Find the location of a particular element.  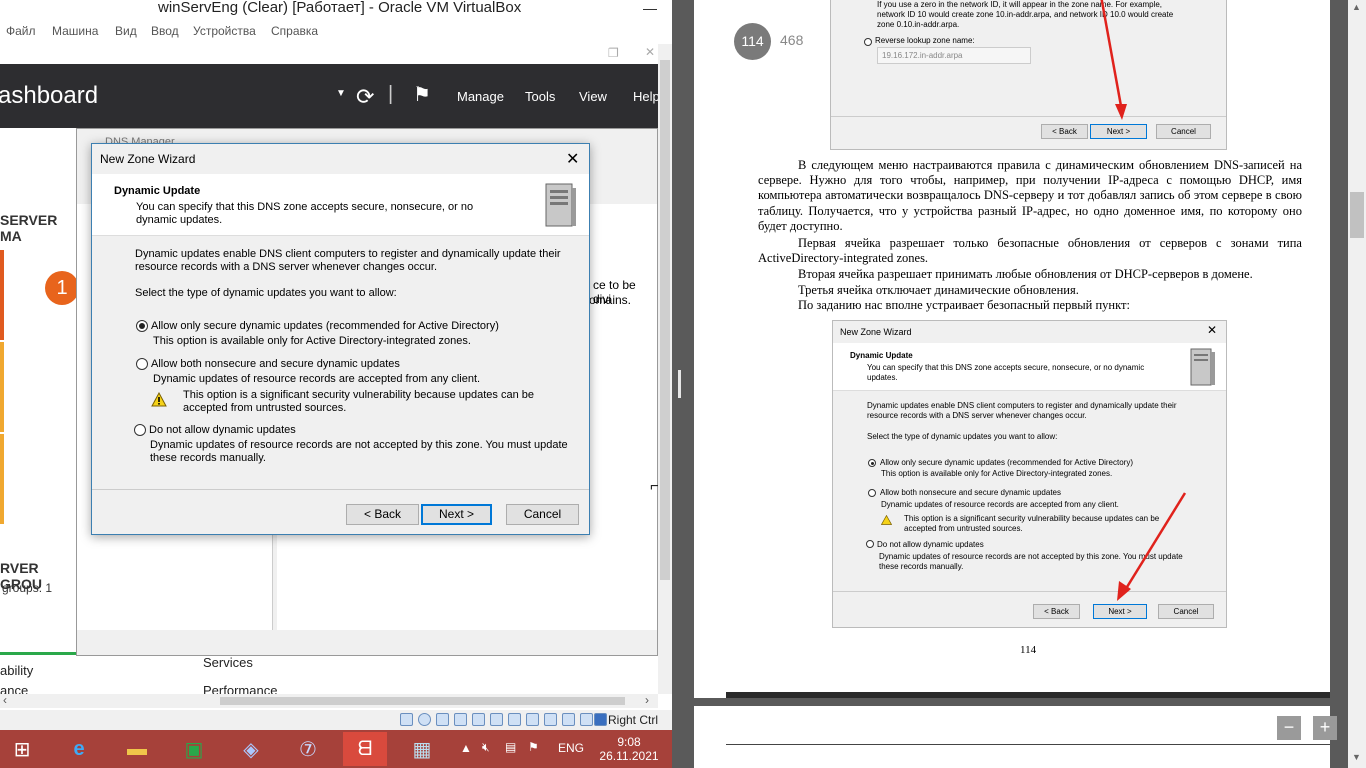

virtualbox-menubar: Файл Машина Вид Ввод Устройства Справка is located at coordinates (336, 31).